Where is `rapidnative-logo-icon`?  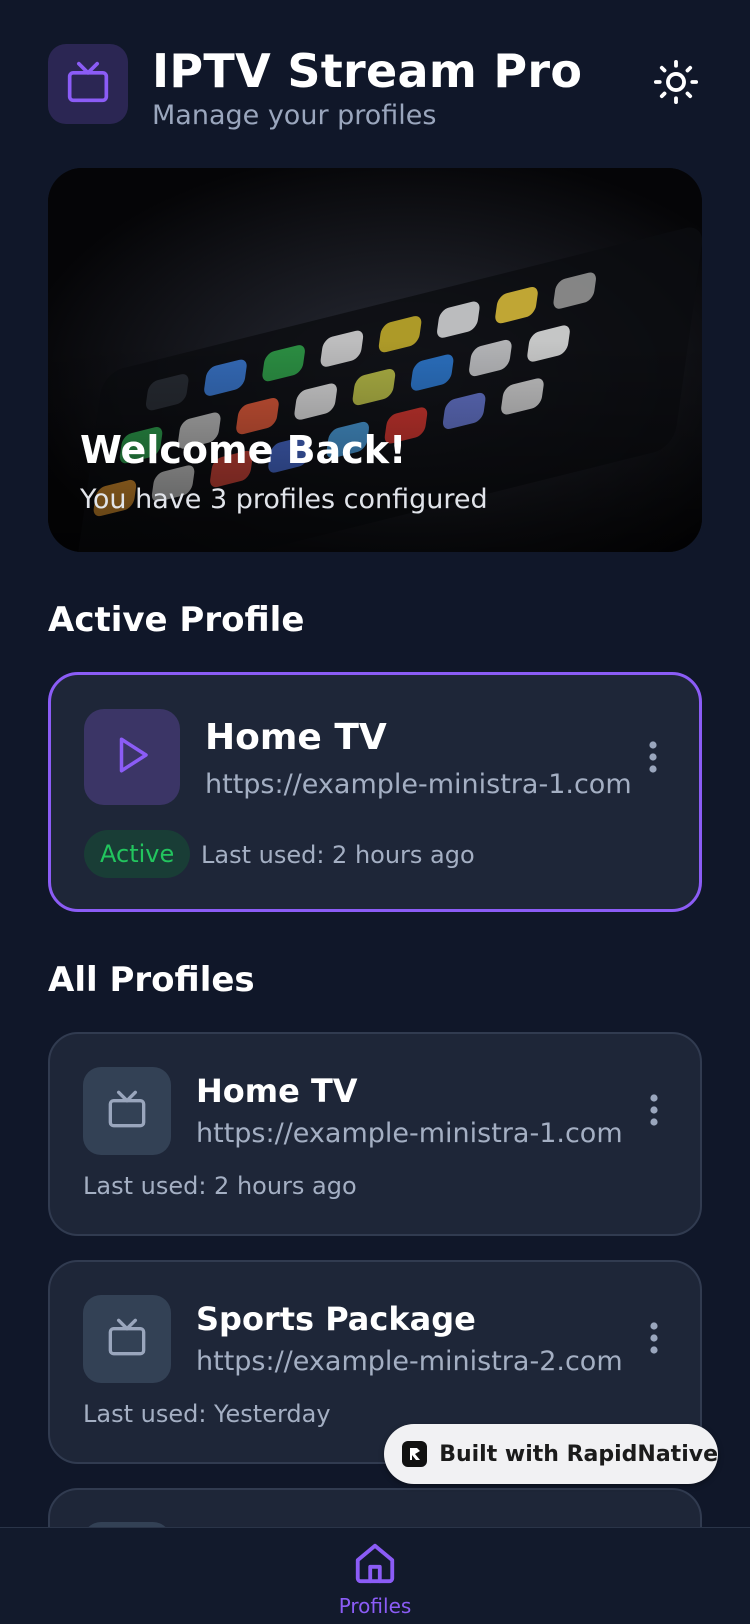 rapidnative-logo-icon is located at coordinates (415, 1454).